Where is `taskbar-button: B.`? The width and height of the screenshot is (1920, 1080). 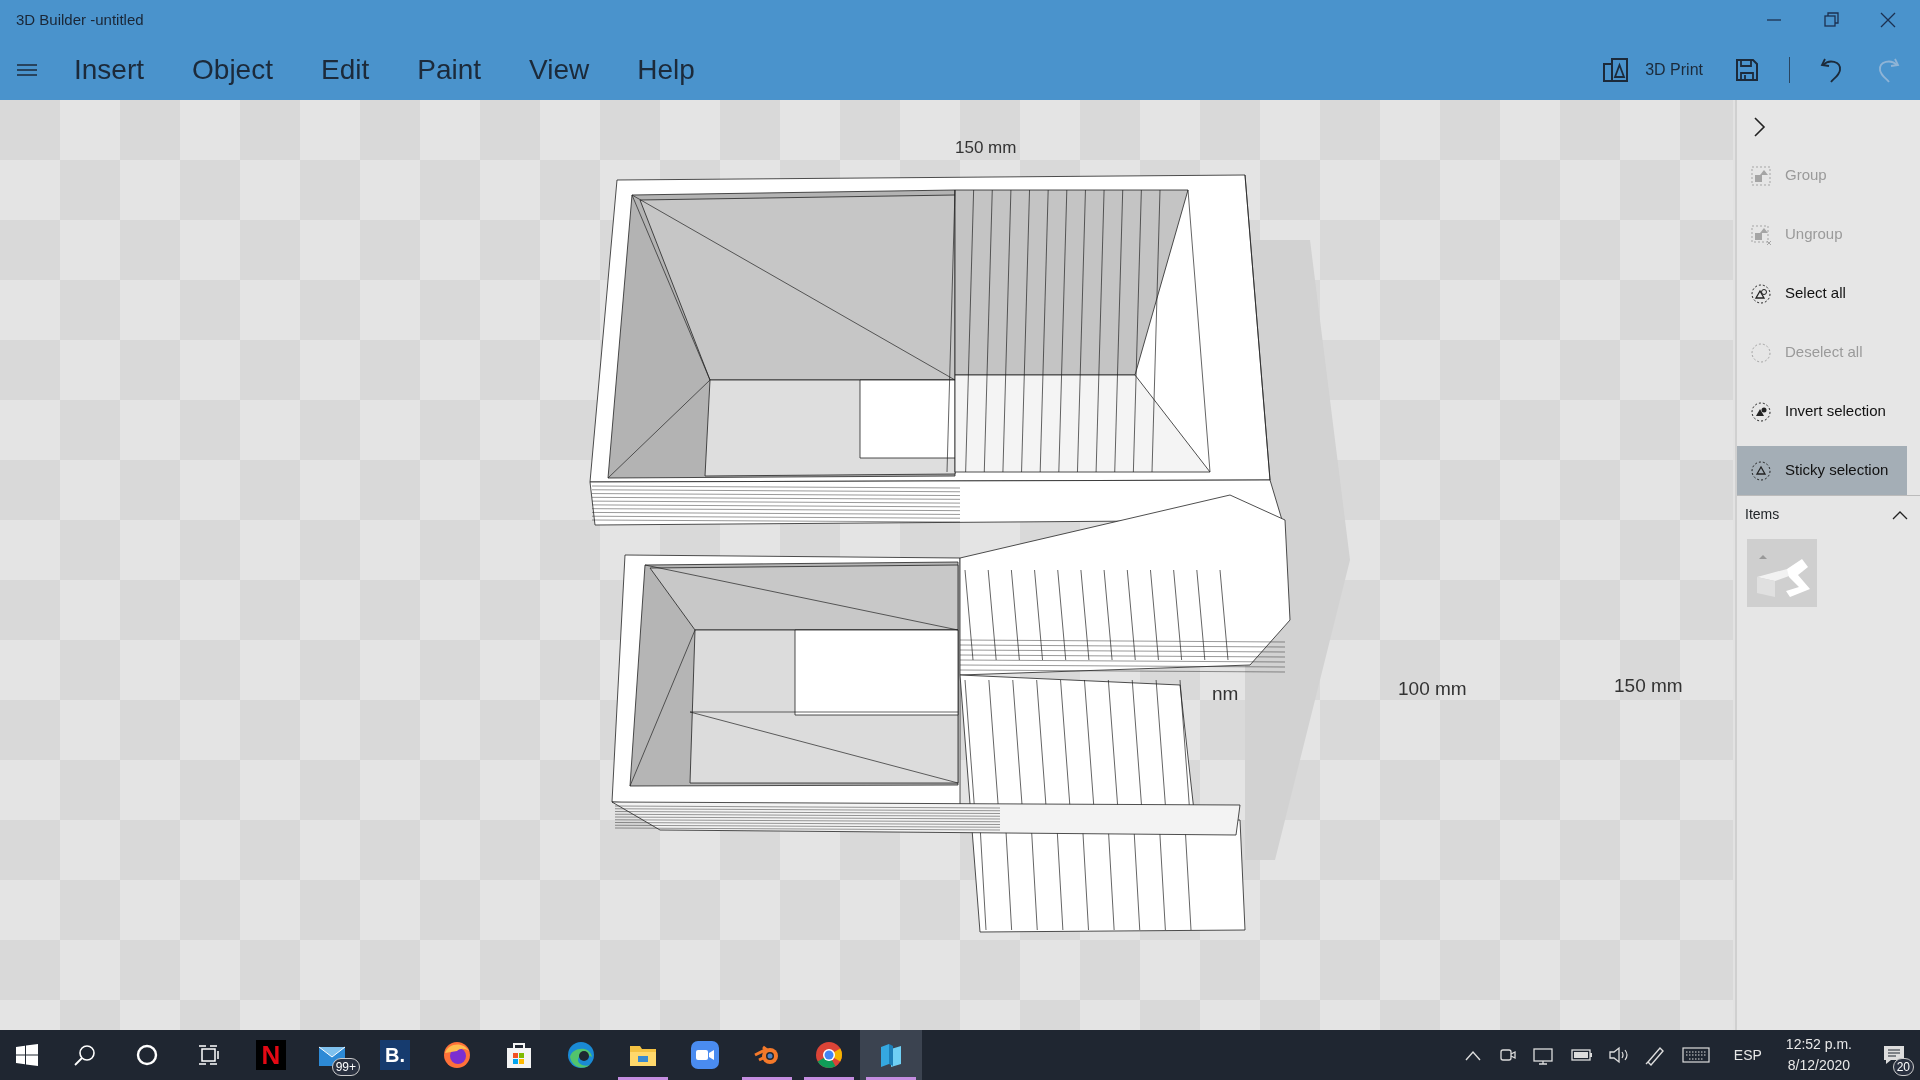
taskbar-button: B. is located at coordinates (395, 1055).